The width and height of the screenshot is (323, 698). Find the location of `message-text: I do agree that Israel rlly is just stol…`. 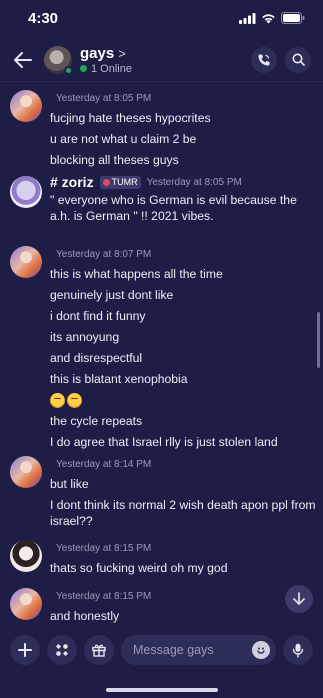

message-text: I do agree that Israel rlly is just stol… is located at coordinates (164, 442).